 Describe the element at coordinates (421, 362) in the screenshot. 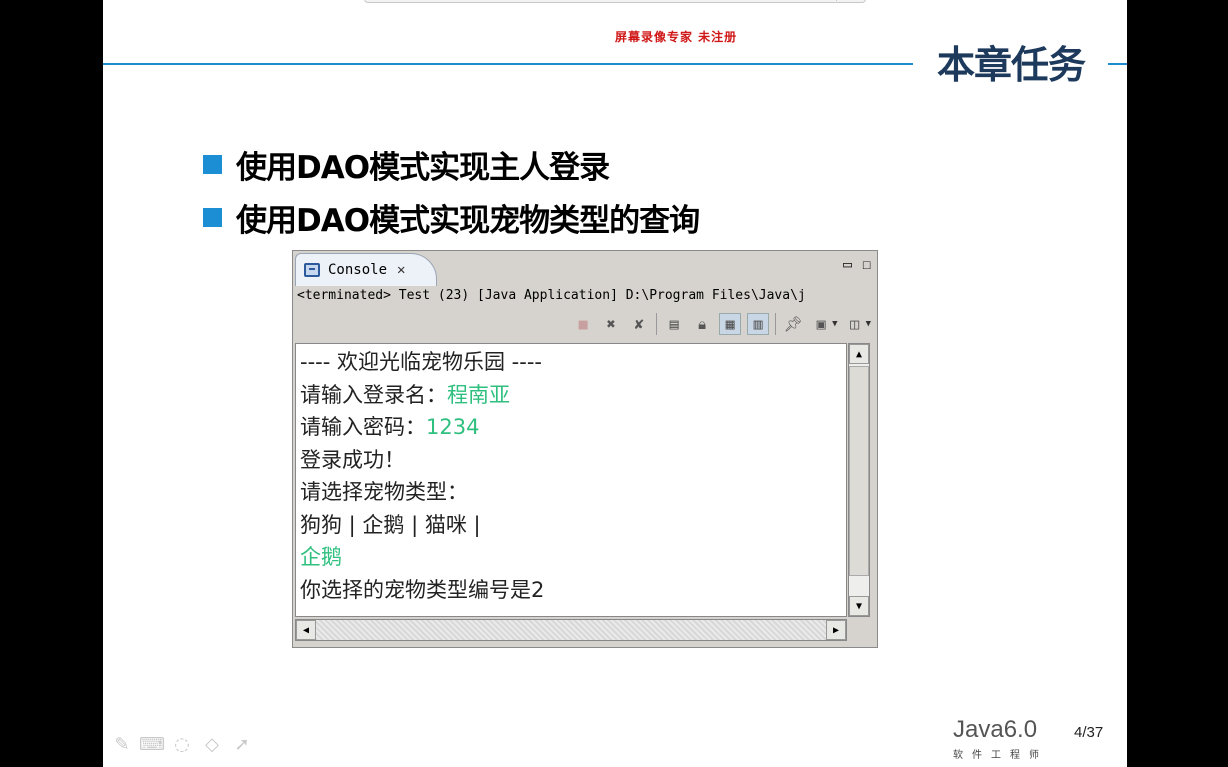

I see `console-line: ---- 欢迎光临宠物乐园 ----` at that location.